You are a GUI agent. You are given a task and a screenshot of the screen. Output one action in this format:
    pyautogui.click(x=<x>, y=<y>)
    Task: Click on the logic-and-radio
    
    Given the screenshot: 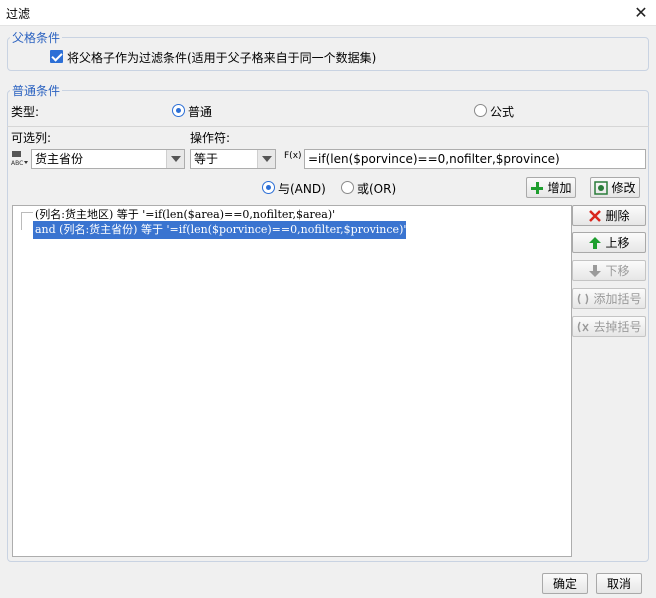 What is the action you would take?
    pyautogui.click(x=268, y=187)
    